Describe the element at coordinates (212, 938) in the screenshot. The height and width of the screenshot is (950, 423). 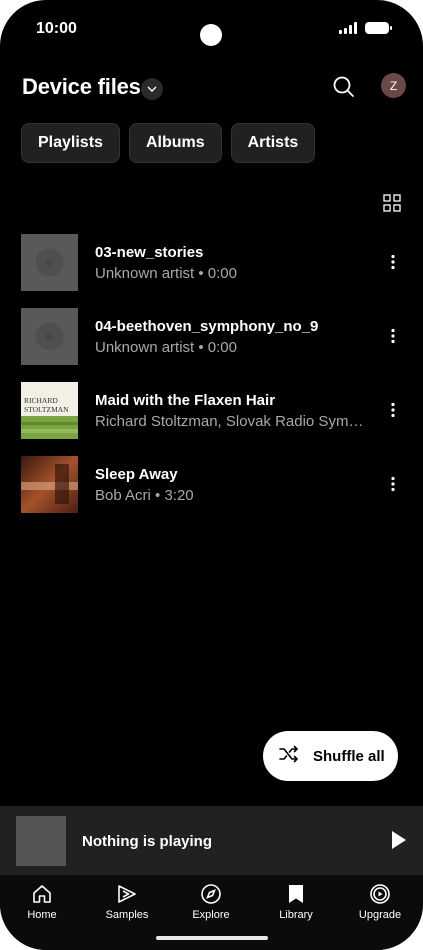
I see `home-indicator` at that location.